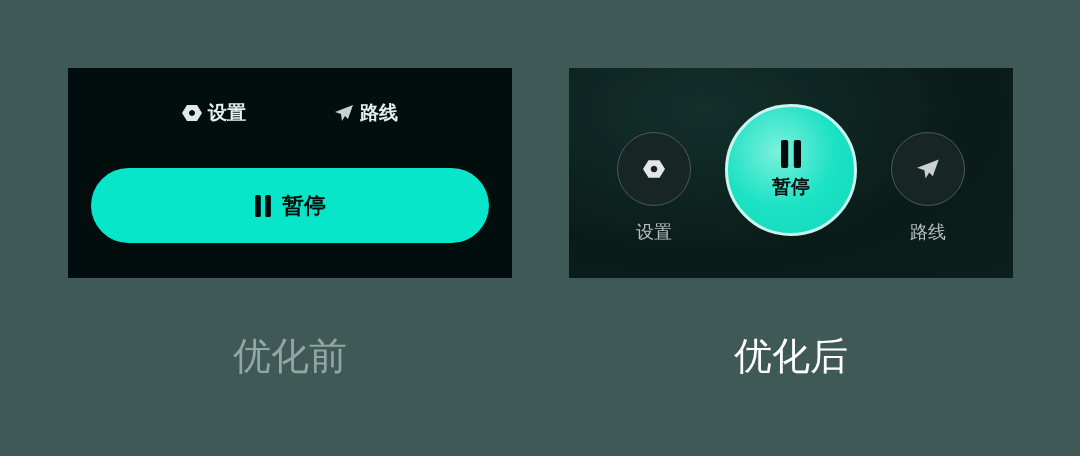 Image resolution: width=1080 pixels, height=456 pixels. I want to click on route-label: 路线, so click(927, 232).